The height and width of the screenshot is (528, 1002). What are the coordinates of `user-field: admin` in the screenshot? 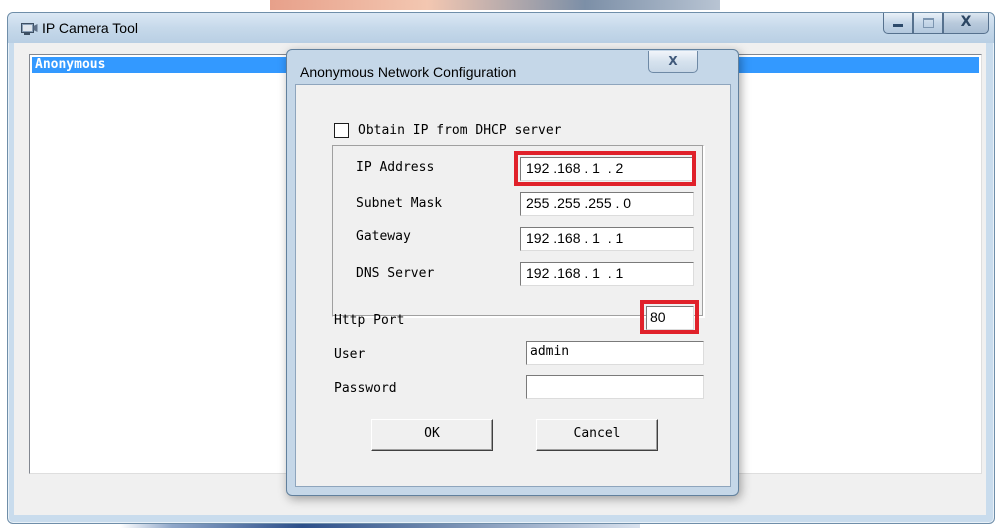 It's located at (615, 353).